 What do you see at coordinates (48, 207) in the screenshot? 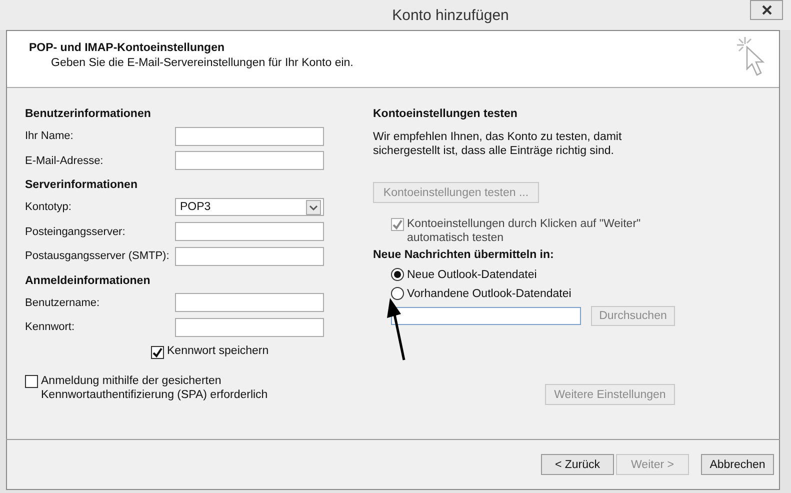
I see `field-label: Kontotyp:` at bounding box center [48, 207].